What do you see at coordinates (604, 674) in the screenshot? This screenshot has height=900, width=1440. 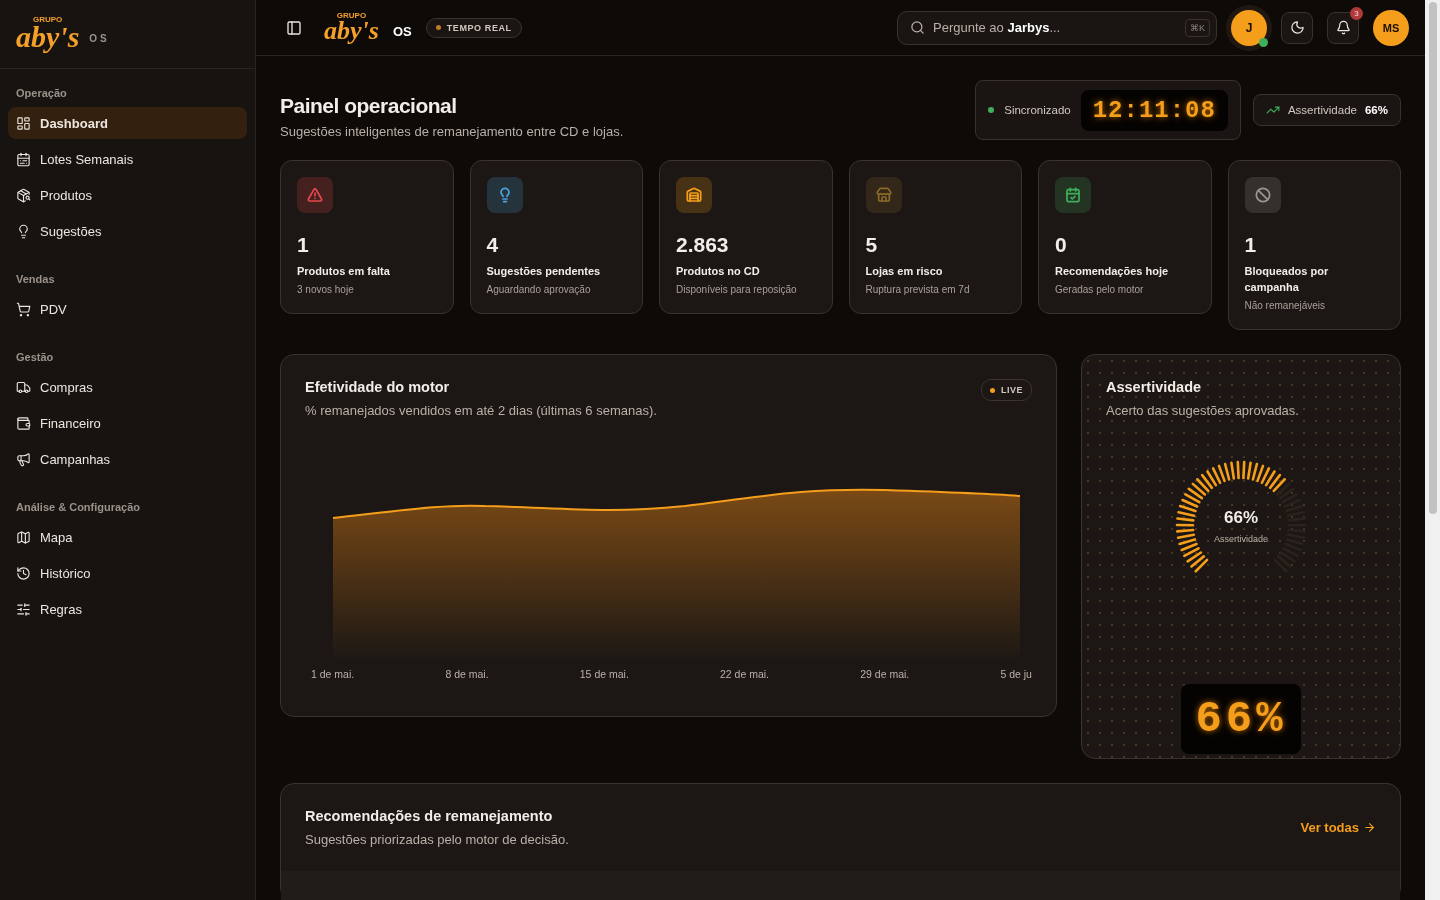 I see `axis-label: 15 de mai.` at bounding box center [604, 674].